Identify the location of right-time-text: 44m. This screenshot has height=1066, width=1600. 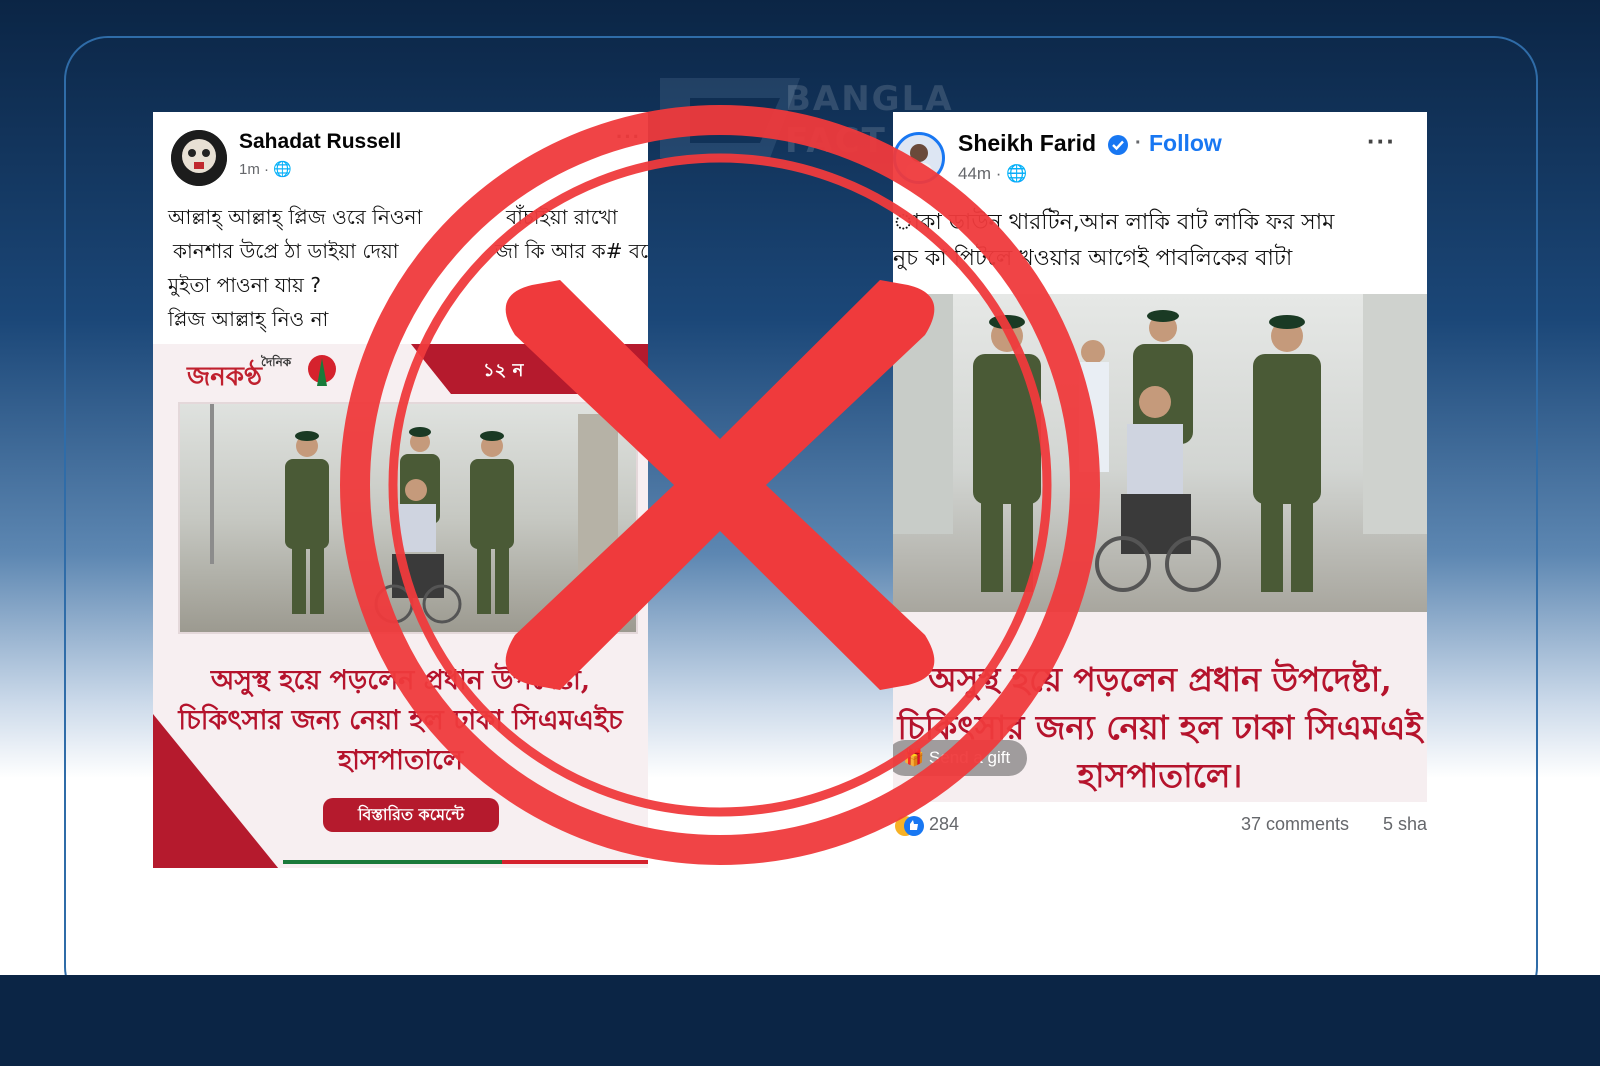
(974, 173).